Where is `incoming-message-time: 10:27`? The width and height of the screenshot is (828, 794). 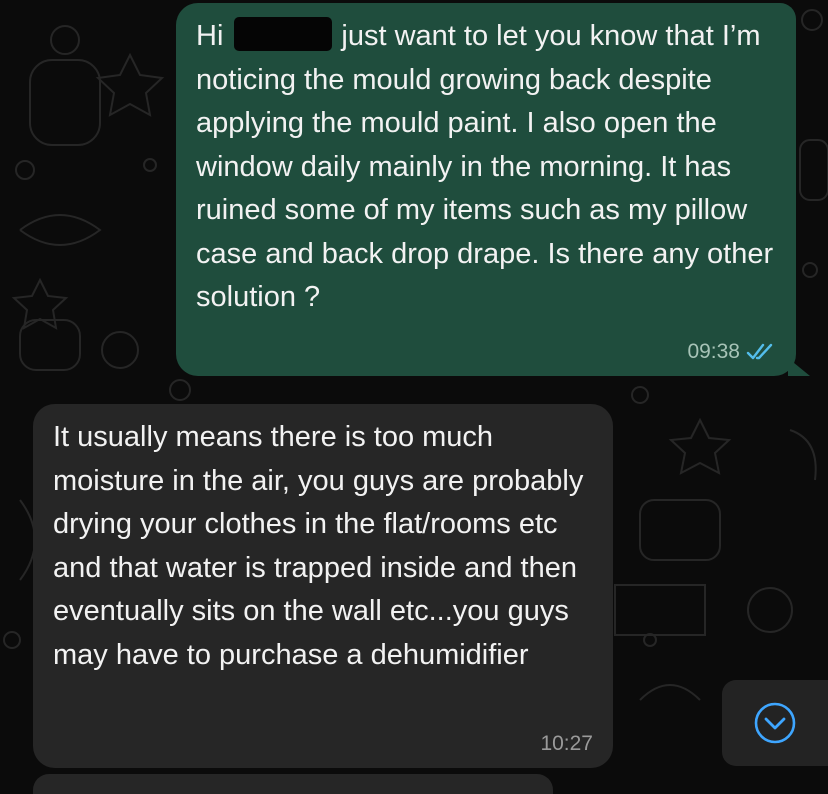
incoming-message-time: 10:27 is located at coordinates (566, 743).